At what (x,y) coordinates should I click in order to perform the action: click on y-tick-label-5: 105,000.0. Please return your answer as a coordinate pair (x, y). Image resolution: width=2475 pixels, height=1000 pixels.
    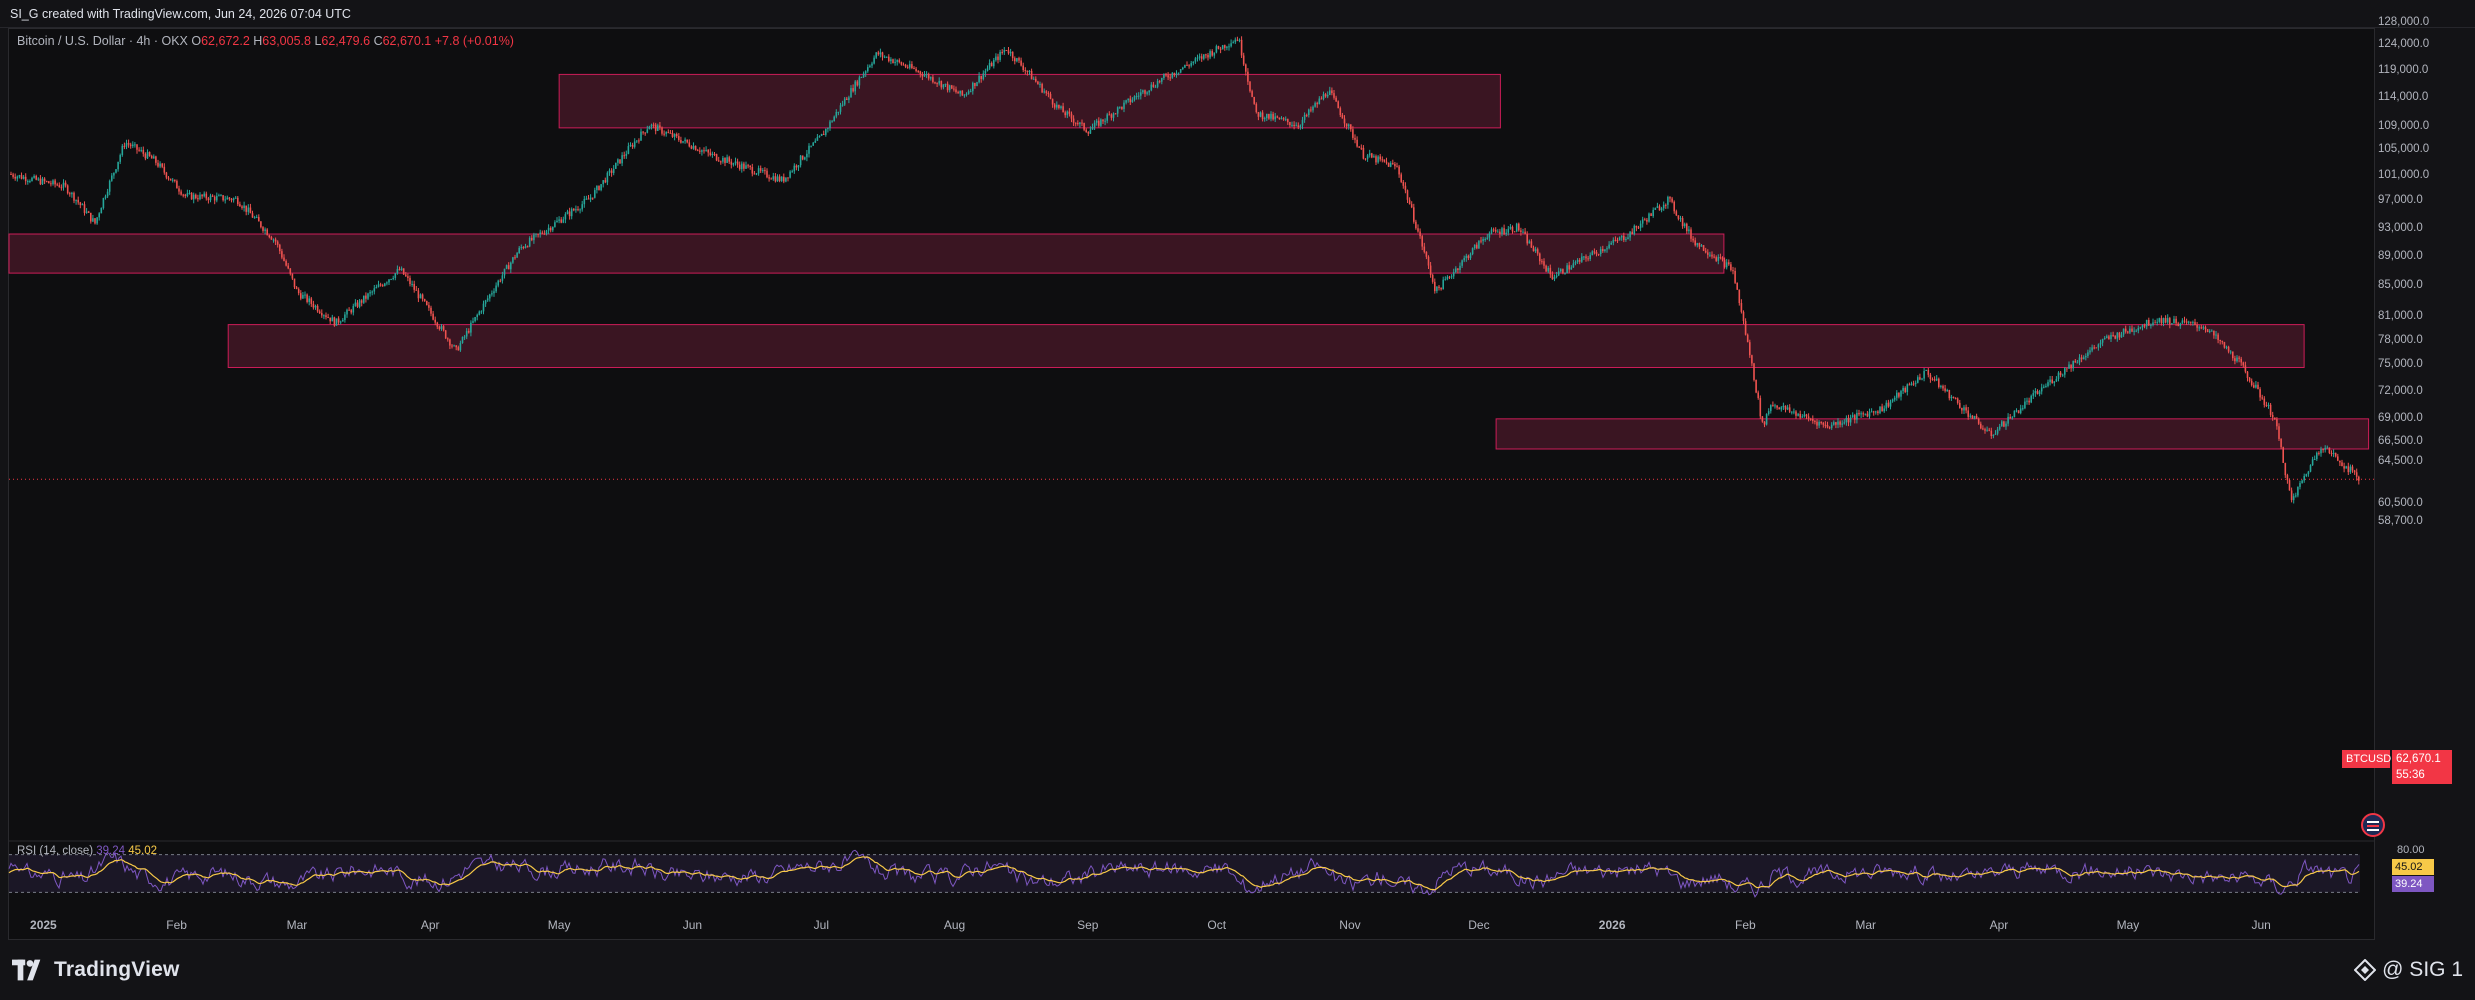
    Looking at the image, I should click on (2403, 149).